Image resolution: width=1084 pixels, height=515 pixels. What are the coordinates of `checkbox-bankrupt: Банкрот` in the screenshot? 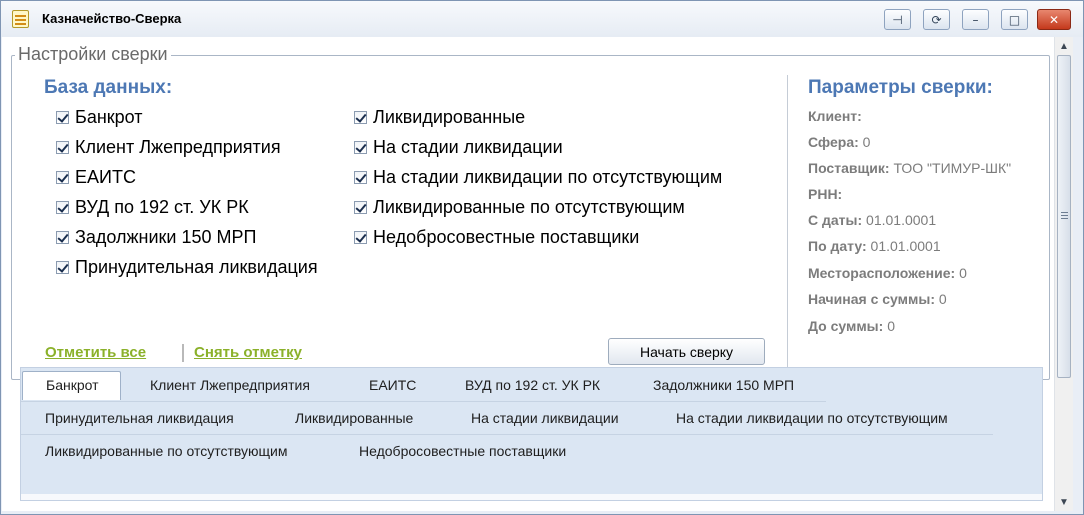 It's located at (99, 117).